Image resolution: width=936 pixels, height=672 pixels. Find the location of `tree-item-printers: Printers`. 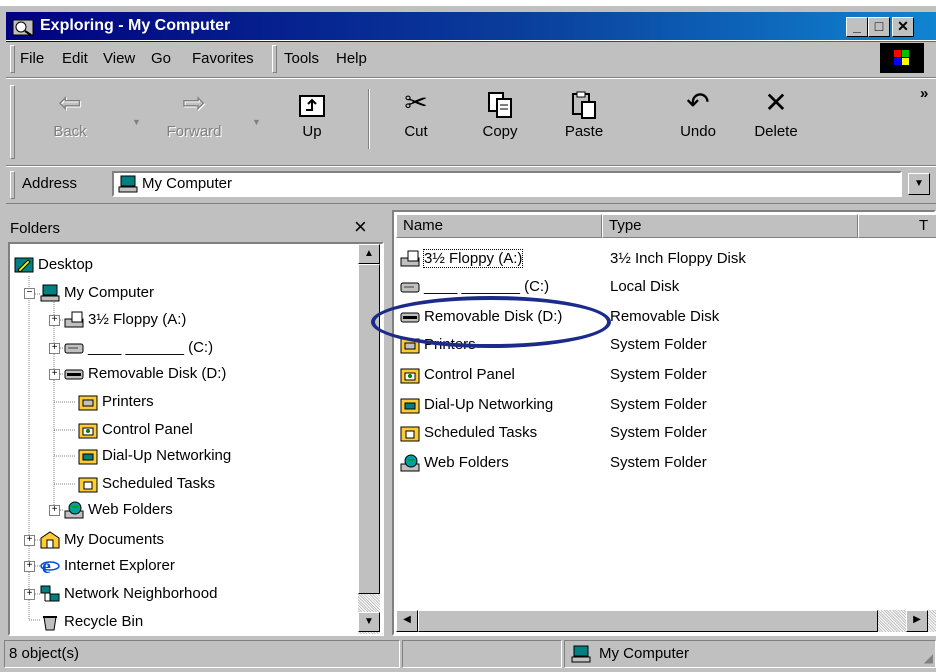

tree-item-printers: Printers is located at coordinates (116, 402).